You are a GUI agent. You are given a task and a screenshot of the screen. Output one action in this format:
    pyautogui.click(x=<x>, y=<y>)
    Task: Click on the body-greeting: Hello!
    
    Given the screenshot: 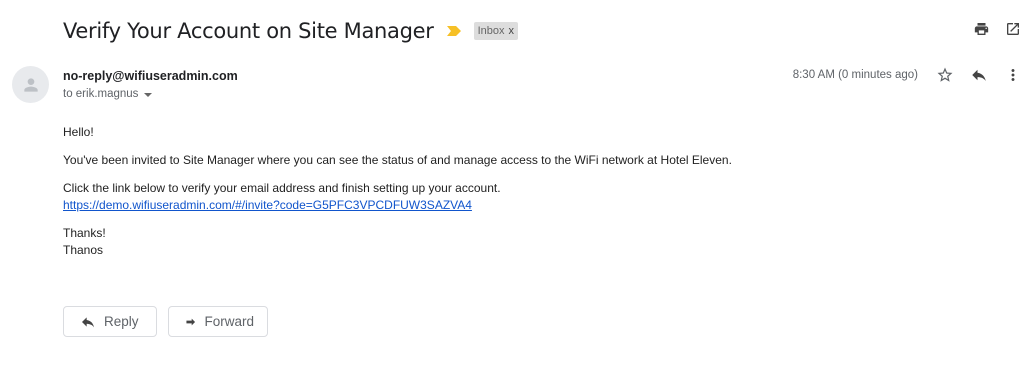 What is the action you would take?
    pyautogui.click(x=78, y=132)
    